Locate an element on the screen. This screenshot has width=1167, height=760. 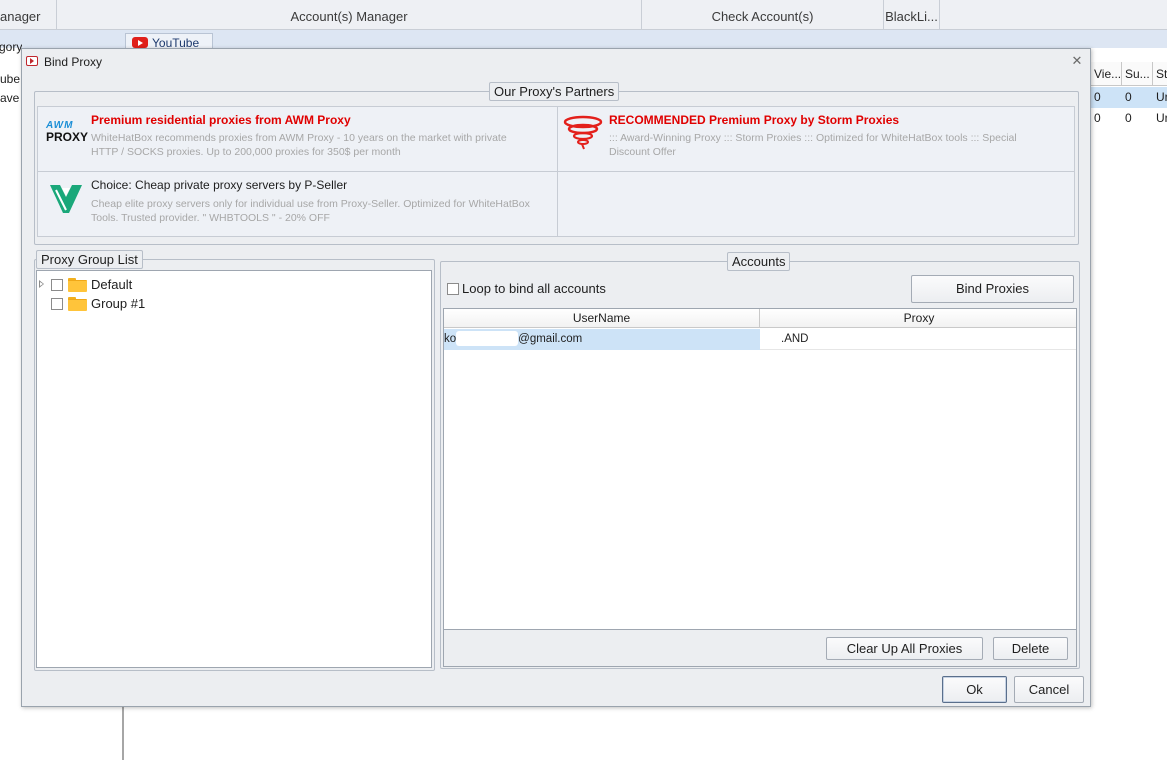
proxy-seller-logo is located at coordinates (66, 199).